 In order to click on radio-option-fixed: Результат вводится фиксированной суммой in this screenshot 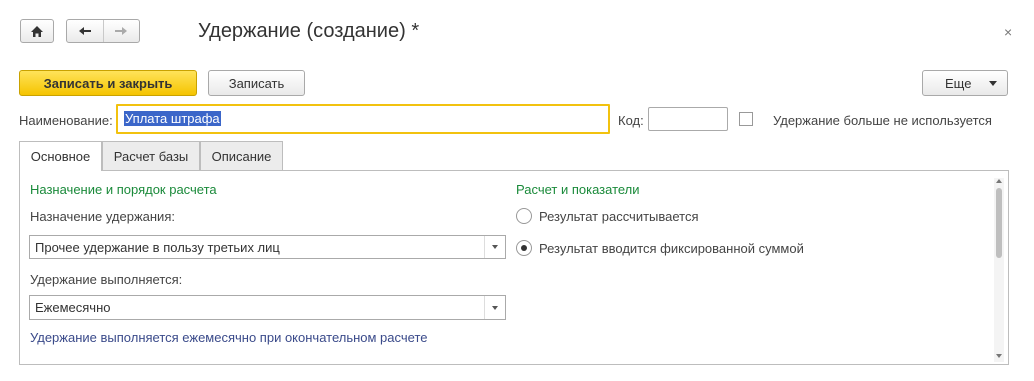, I will do `click(660, 248)`.